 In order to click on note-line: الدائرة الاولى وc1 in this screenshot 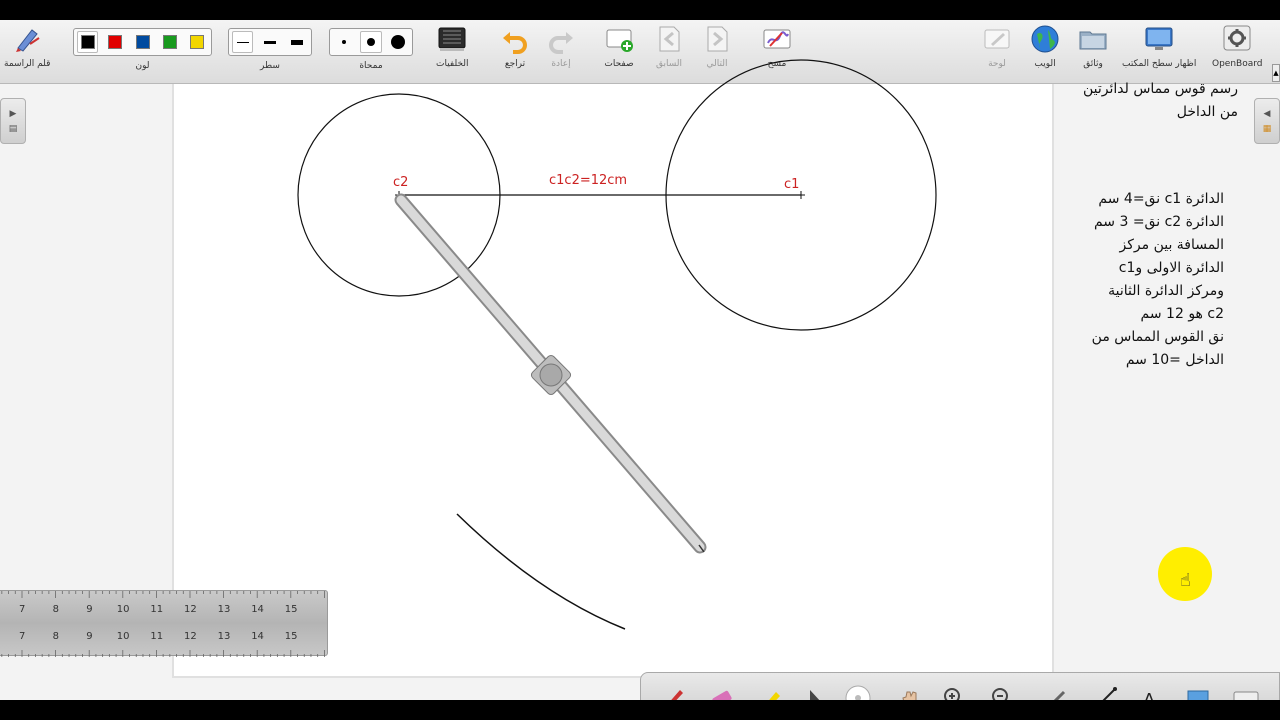, I will do `click(1171, 268)`.